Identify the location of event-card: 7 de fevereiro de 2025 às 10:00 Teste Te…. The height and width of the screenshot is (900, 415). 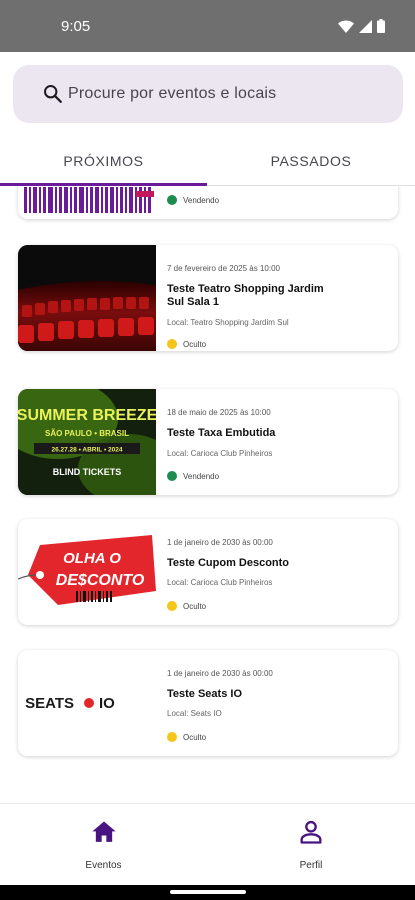
(208, 298).